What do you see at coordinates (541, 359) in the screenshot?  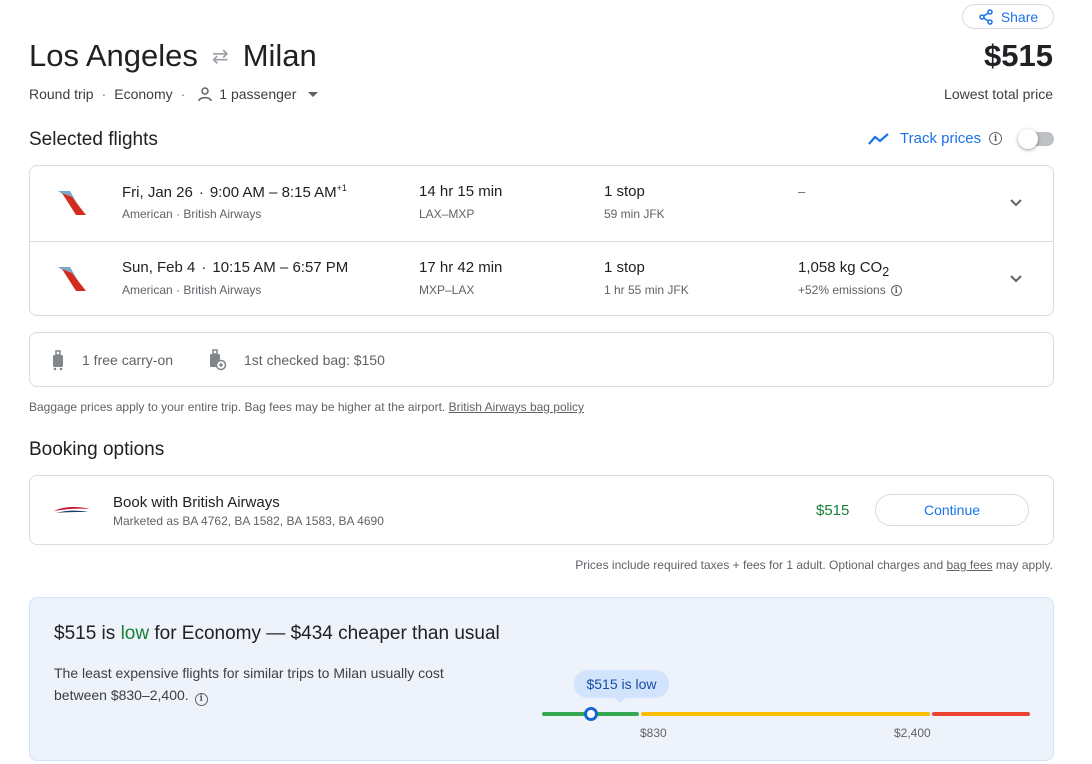 I see `baggage-card: 1 free carry-on 1st checked bag: $150` at bounding box center [541, 359].